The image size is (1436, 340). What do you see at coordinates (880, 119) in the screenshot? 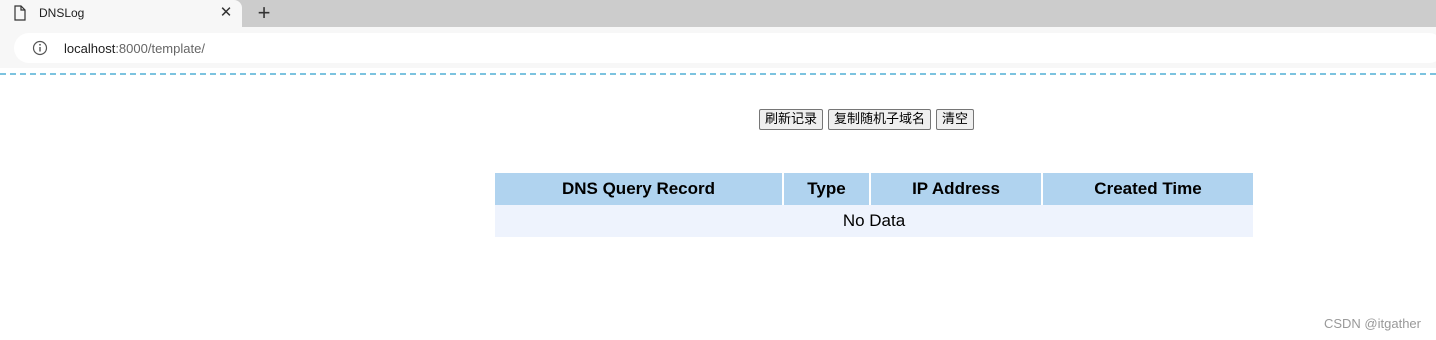
I see `copy-subdomain-button: 复制随机子域名` at bounding box center [880, 119].